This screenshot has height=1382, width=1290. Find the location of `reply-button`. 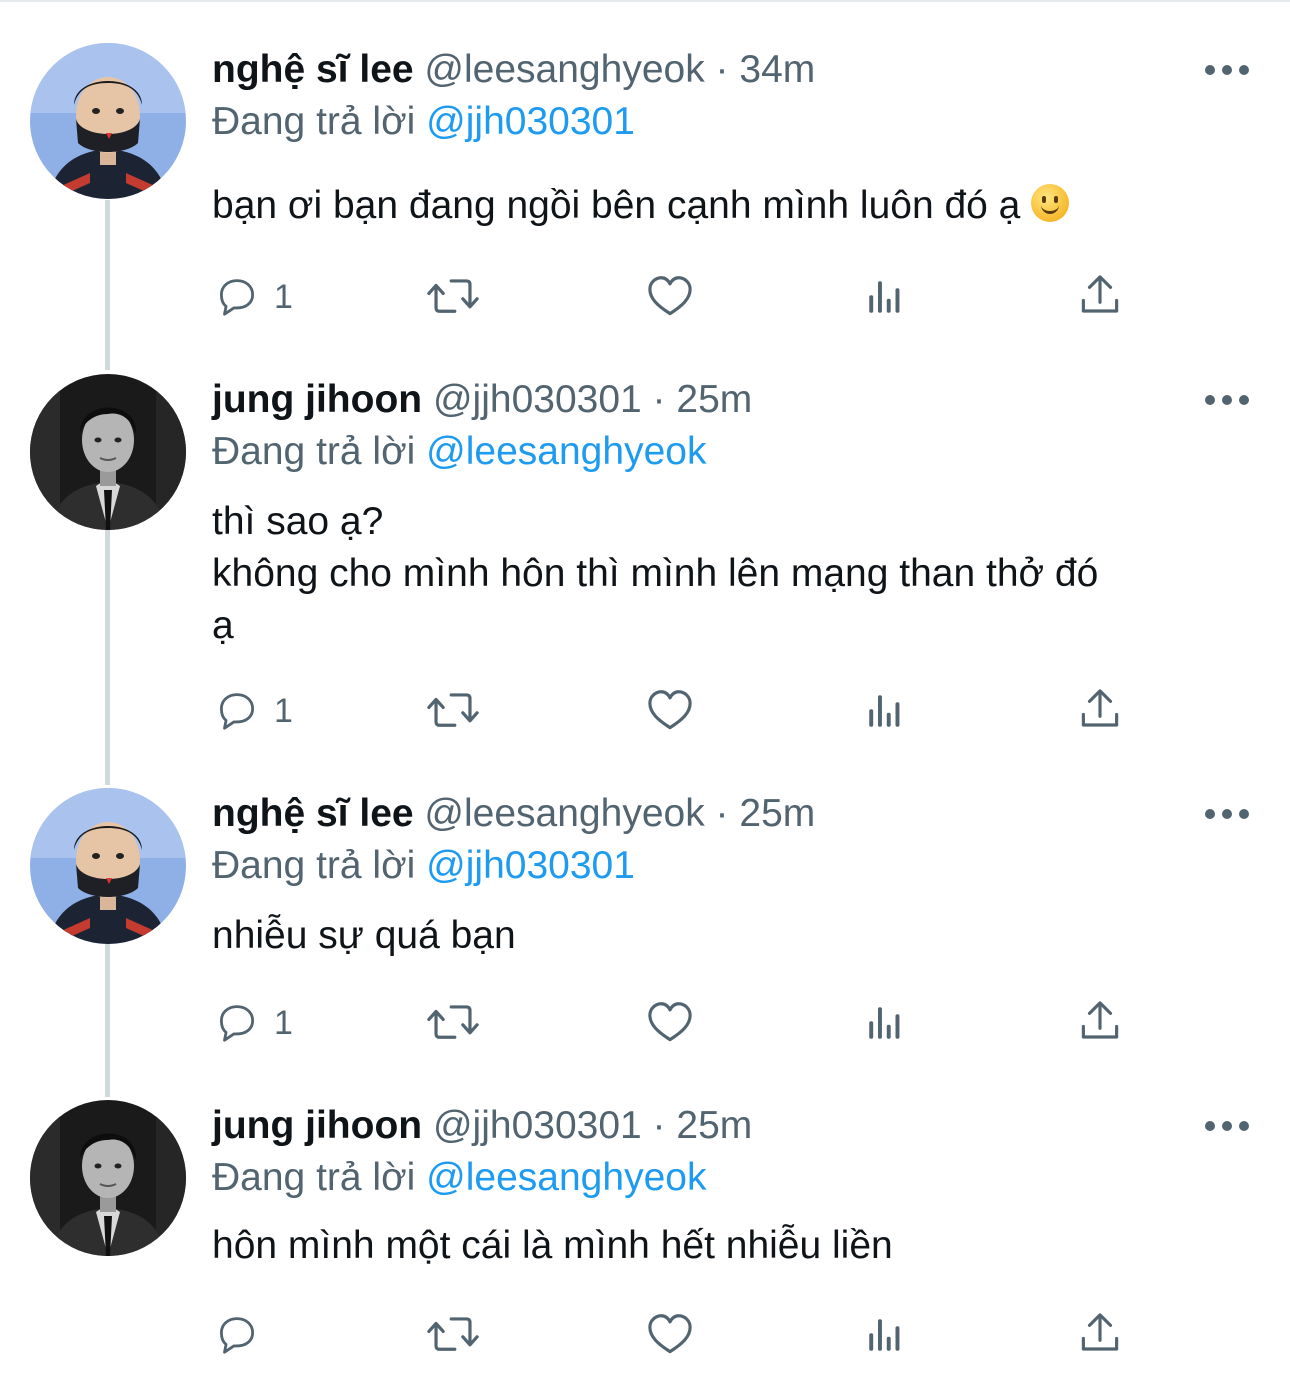

reply-button is located at coordinates (237, 1335).